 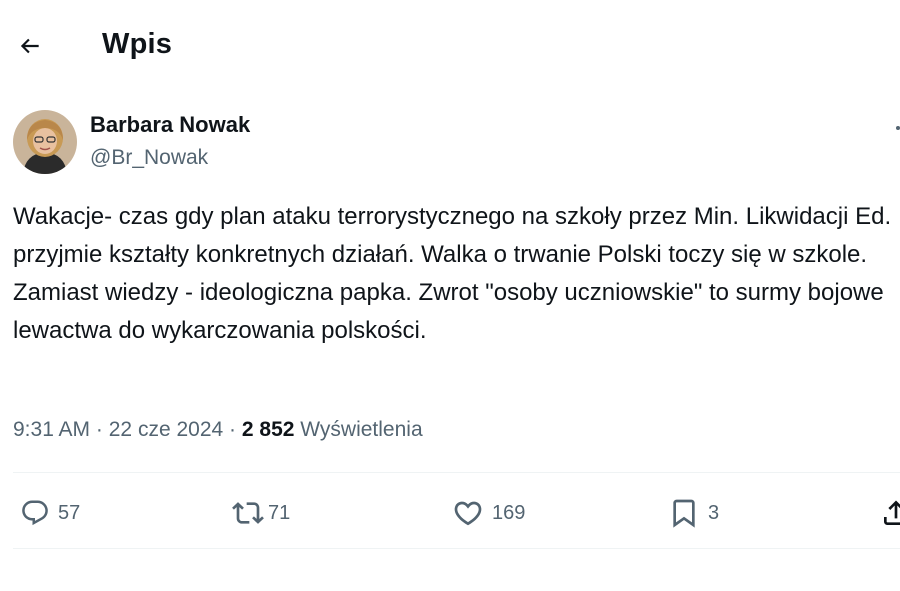 I want to click on tweet-time: 9:31 AM, so click(x=51, y=429).